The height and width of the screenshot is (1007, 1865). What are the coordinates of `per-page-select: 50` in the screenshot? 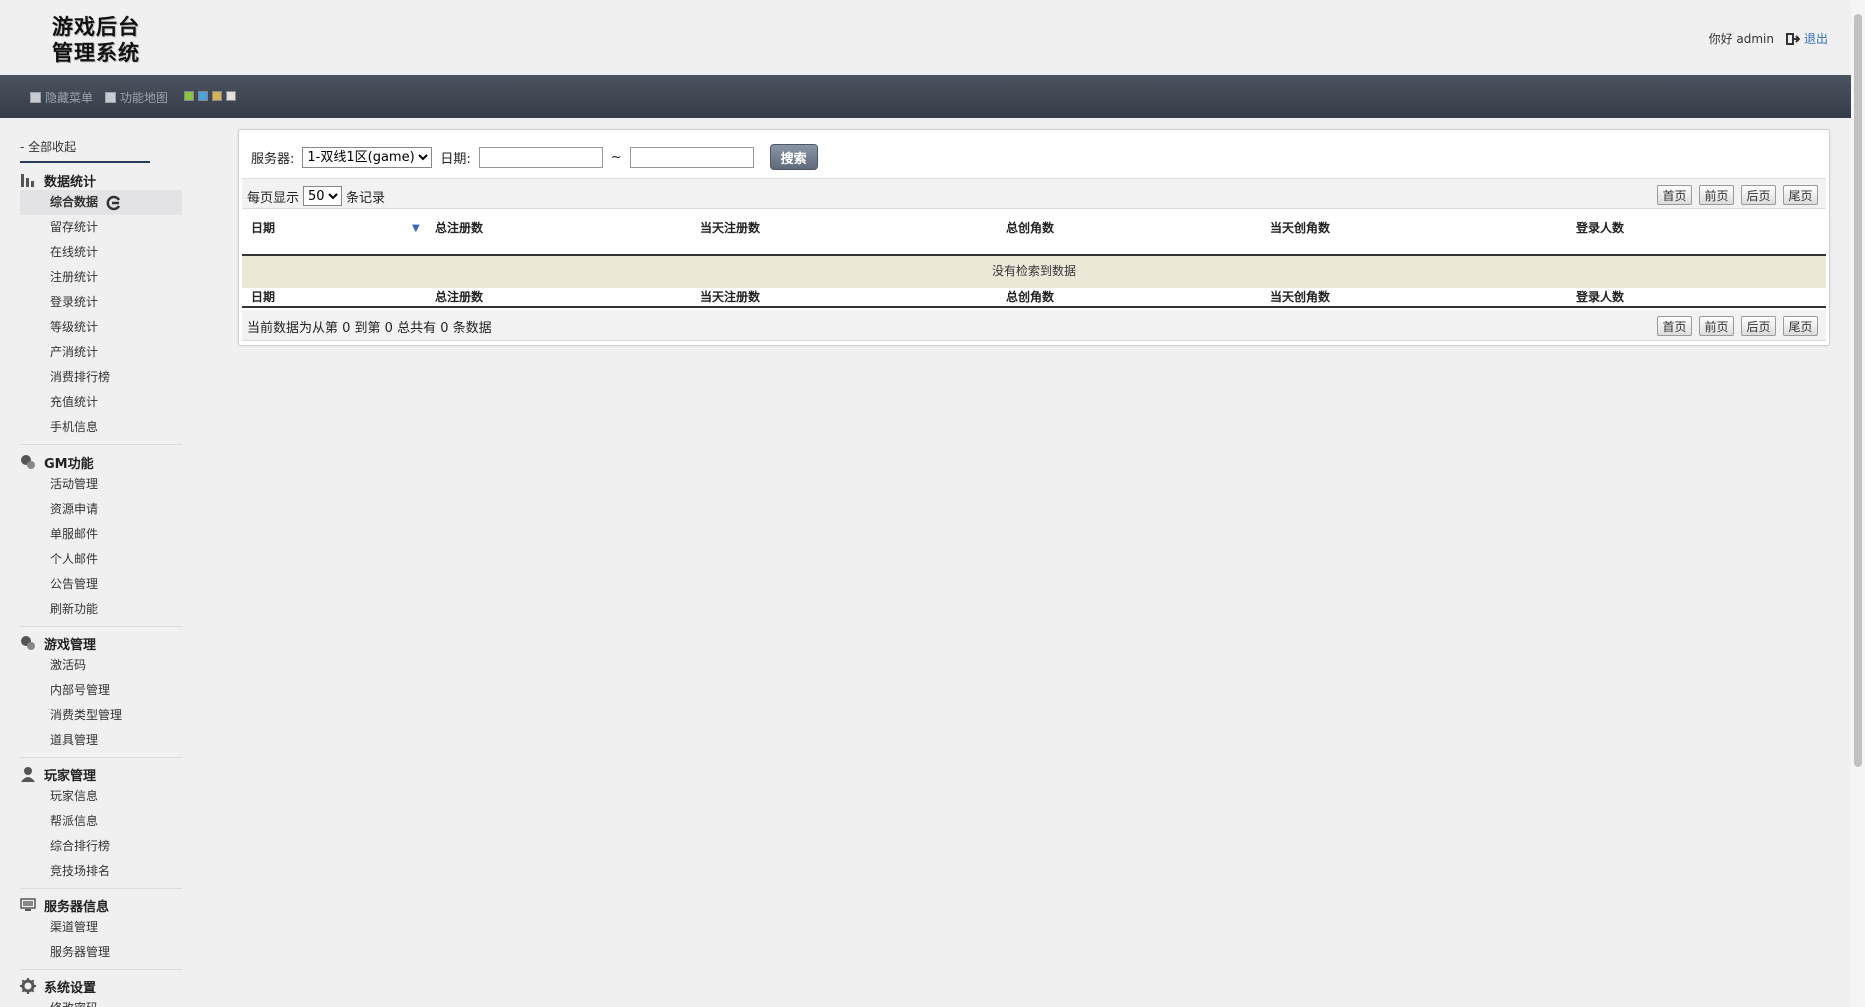 It's located at (323, 196).